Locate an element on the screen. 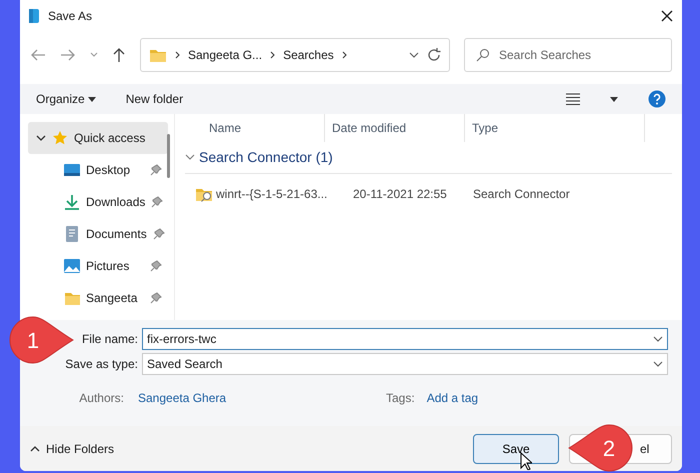 This screenshot has height=473, width=700. column-header: Date modified is located at coordinates (395, 128).